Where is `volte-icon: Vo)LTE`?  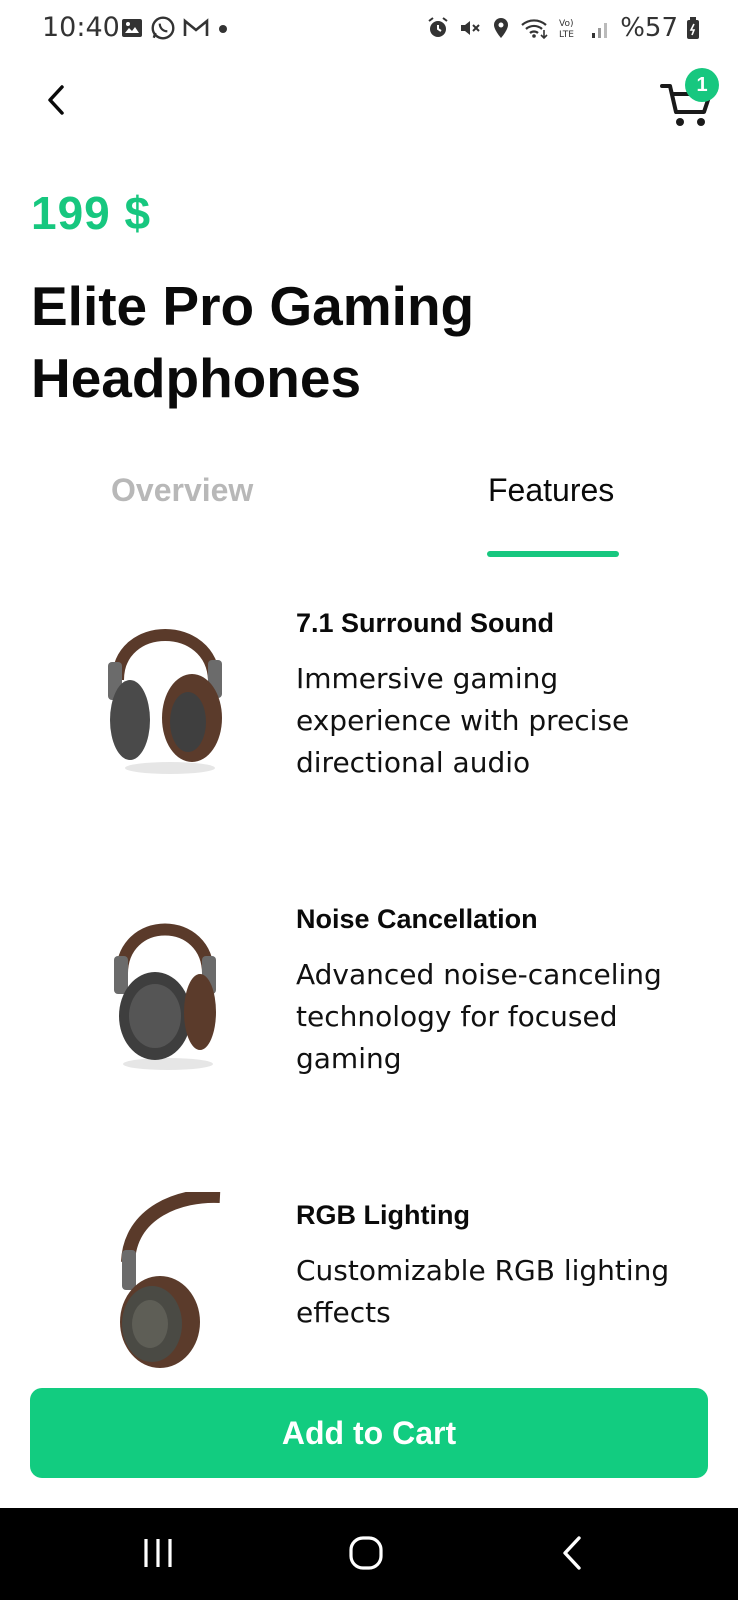
volte-icon: Vo)LTE is located at coordinates (566, 29).